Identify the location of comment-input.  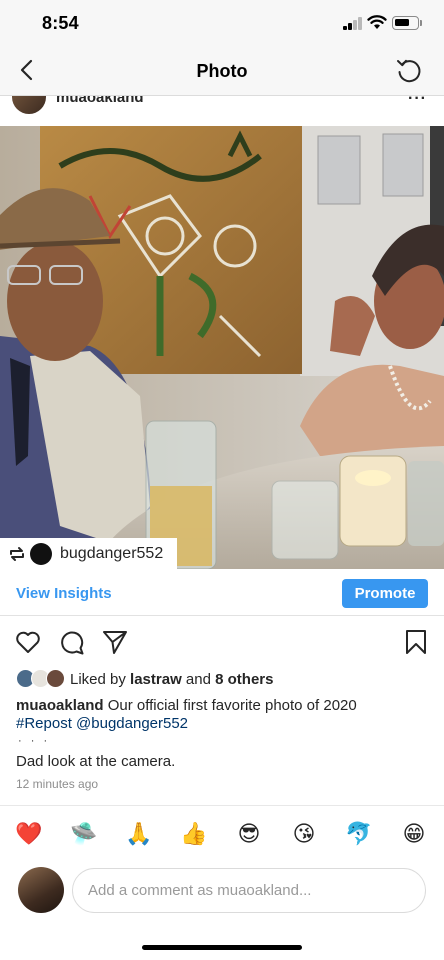
(249, 890).